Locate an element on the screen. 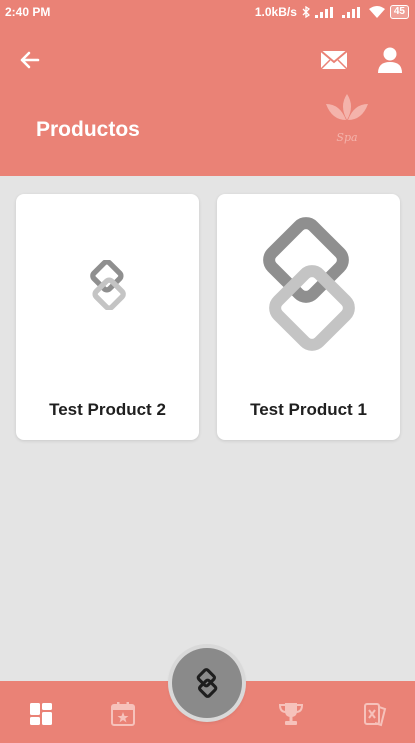 Image resolution: width=415 pixels, height=743 pixels. mail-icon is located at coordinates (334, 60).